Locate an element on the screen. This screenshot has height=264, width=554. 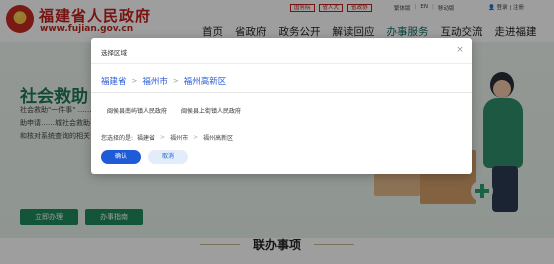
selected-label: 您选择的是: is located at coordinates (117, 138).